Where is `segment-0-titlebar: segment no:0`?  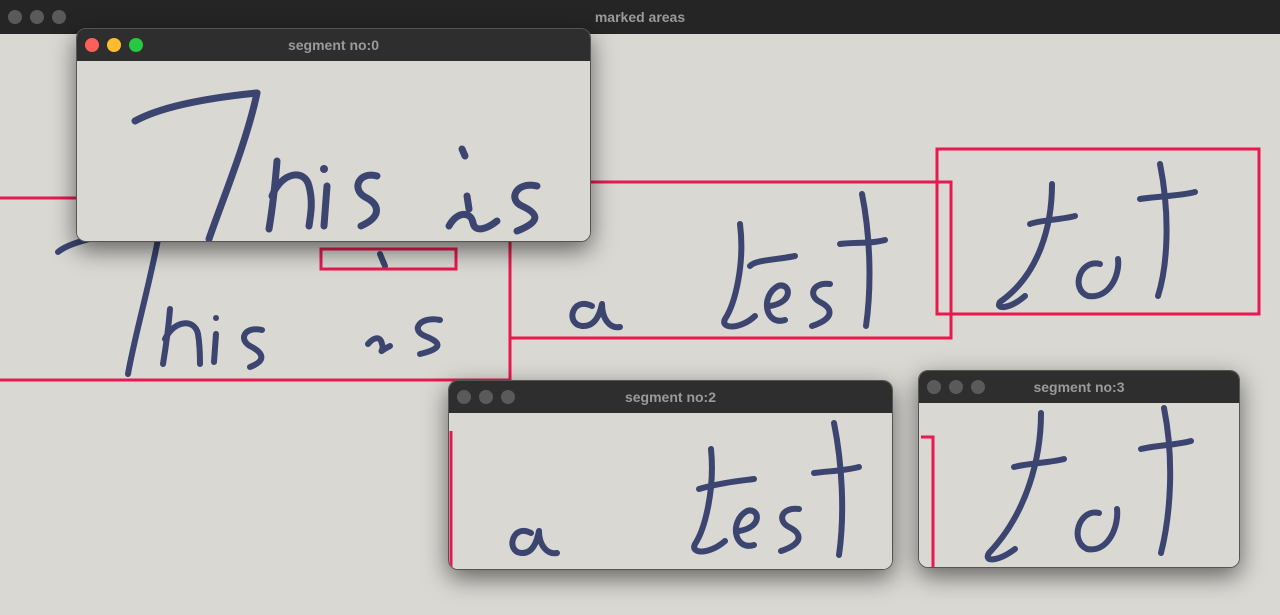 segment-0-titlebar: segment no:0 is located at coordinates (333, 45).